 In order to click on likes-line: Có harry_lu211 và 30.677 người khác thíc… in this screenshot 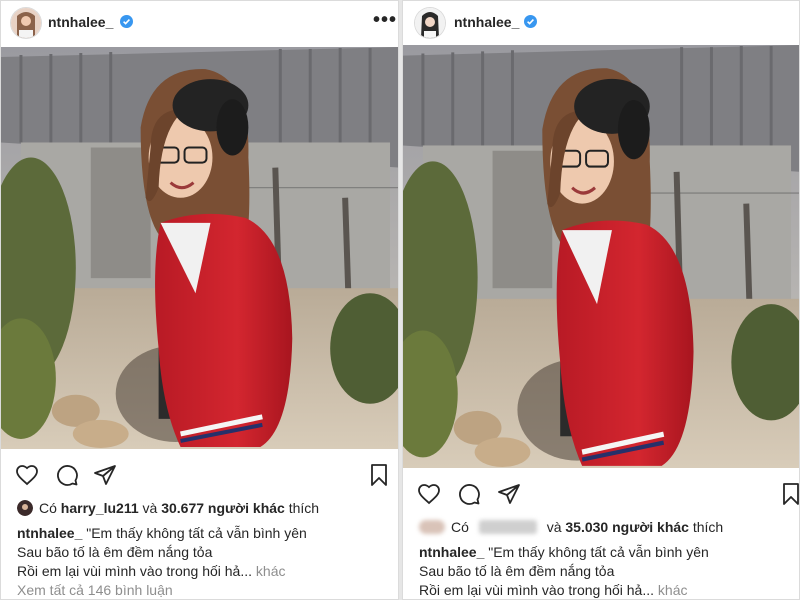, I will do `click(168, 508)`.